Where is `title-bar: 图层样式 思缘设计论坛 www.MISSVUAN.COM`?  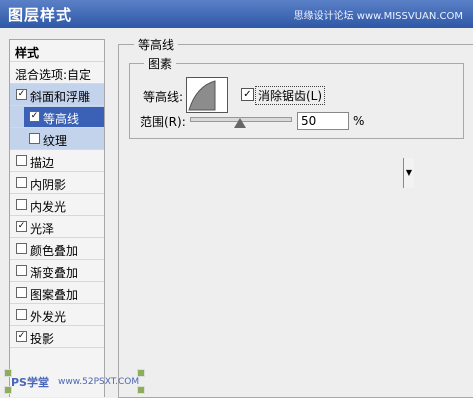 title-bar: 图层样式 思缘设计论坛 www.MISSVUAN.COM is located at coordinates (236, 14).